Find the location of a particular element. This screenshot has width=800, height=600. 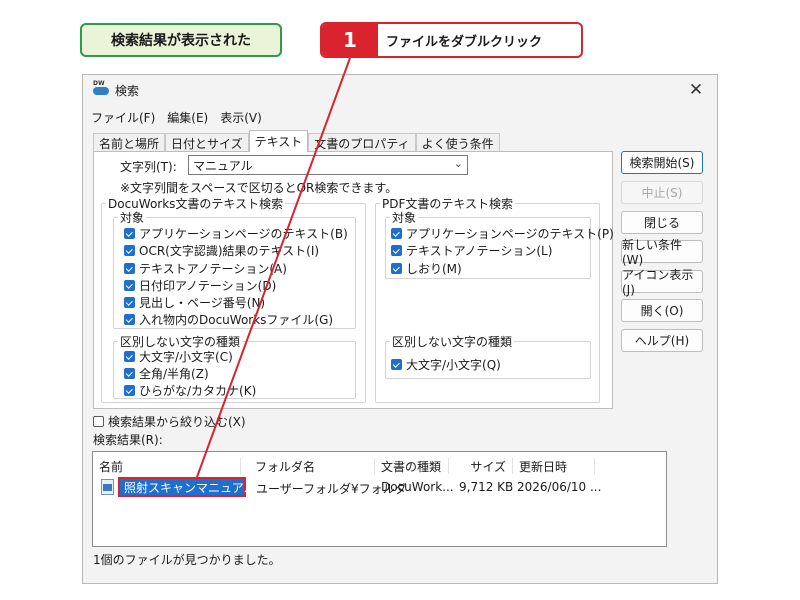

callout-leader-line is located at coordinates (273, 267).